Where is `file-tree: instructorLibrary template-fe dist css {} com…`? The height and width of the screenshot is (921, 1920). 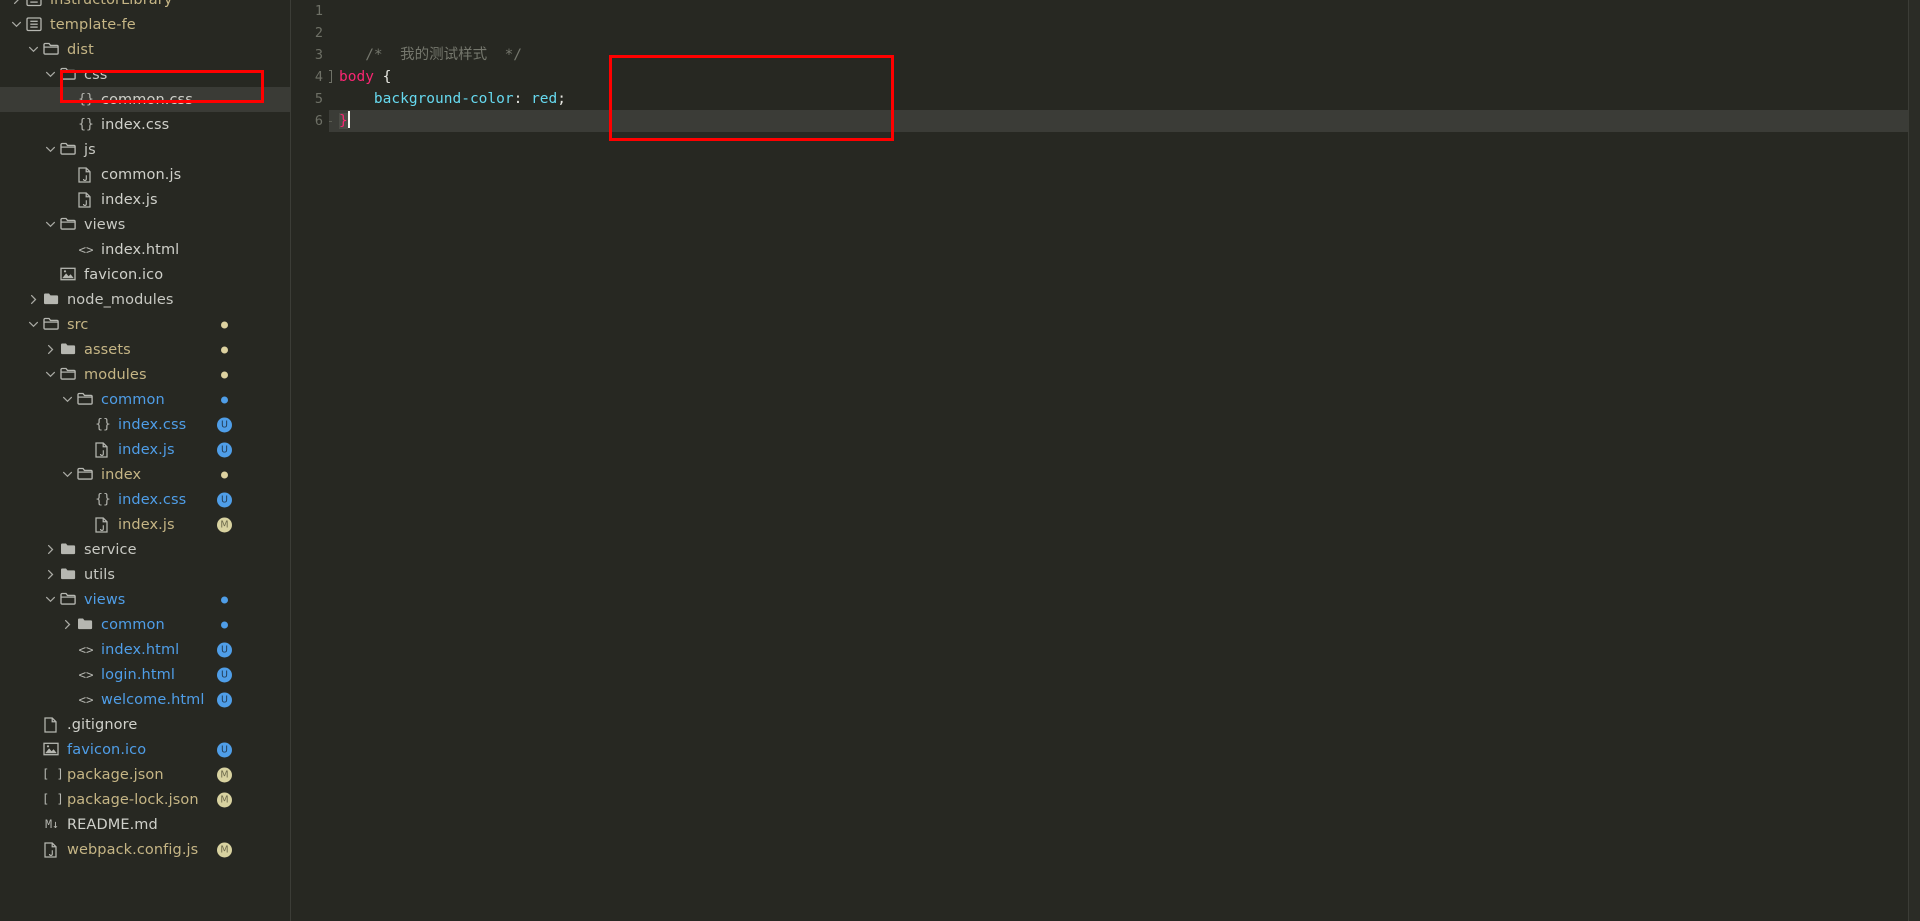
file-tree: instructorLibrary template-fe dist css {} com… is located at coordinates (145, 431).